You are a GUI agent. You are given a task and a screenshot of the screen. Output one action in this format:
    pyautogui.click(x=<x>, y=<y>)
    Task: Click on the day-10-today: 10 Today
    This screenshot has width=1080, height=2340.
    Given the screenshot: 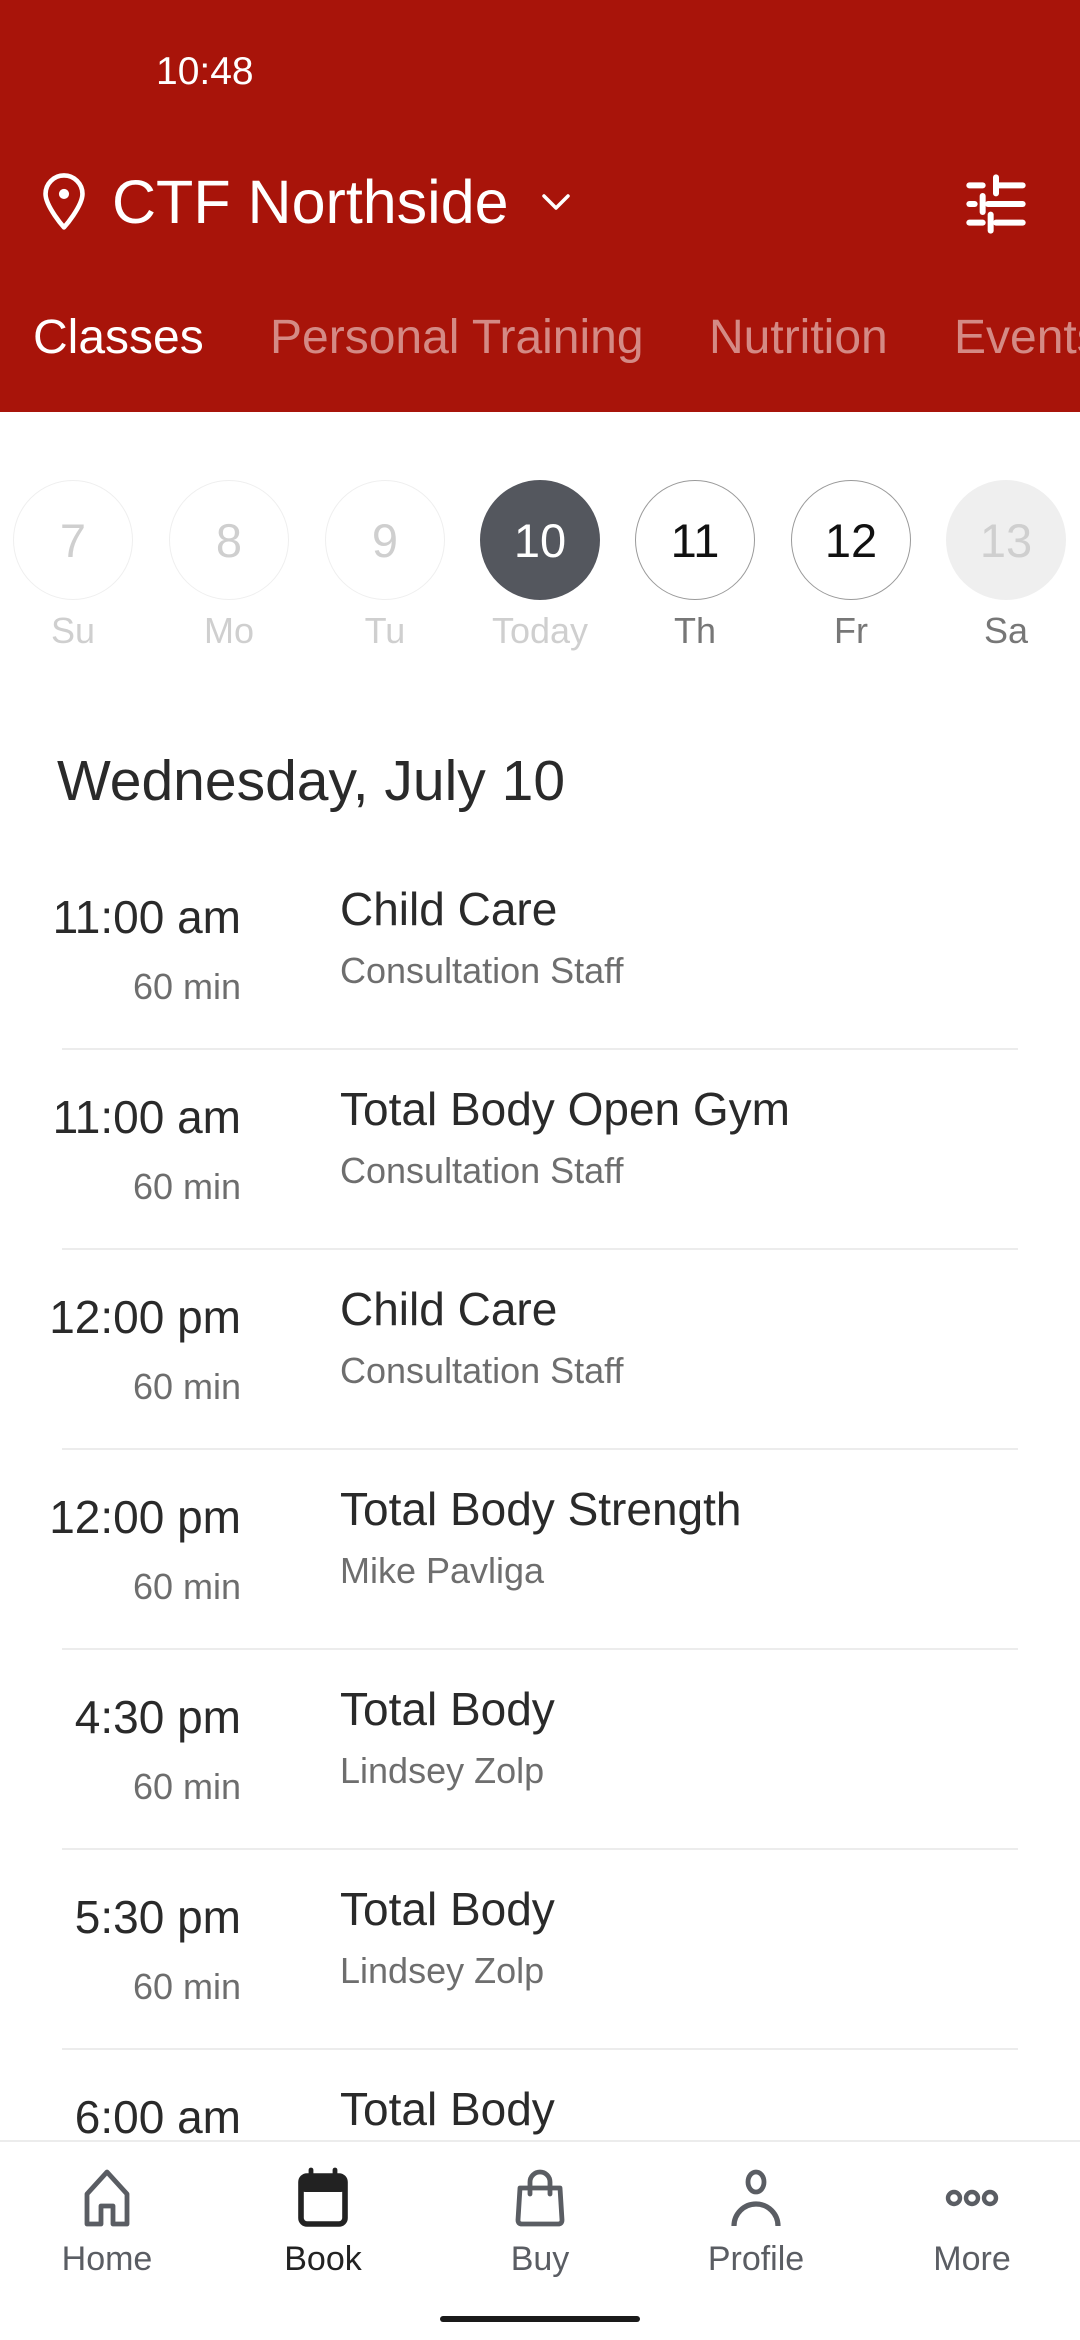 What is the action you would take?
    pyautogui.click(x=540, y=566)
    